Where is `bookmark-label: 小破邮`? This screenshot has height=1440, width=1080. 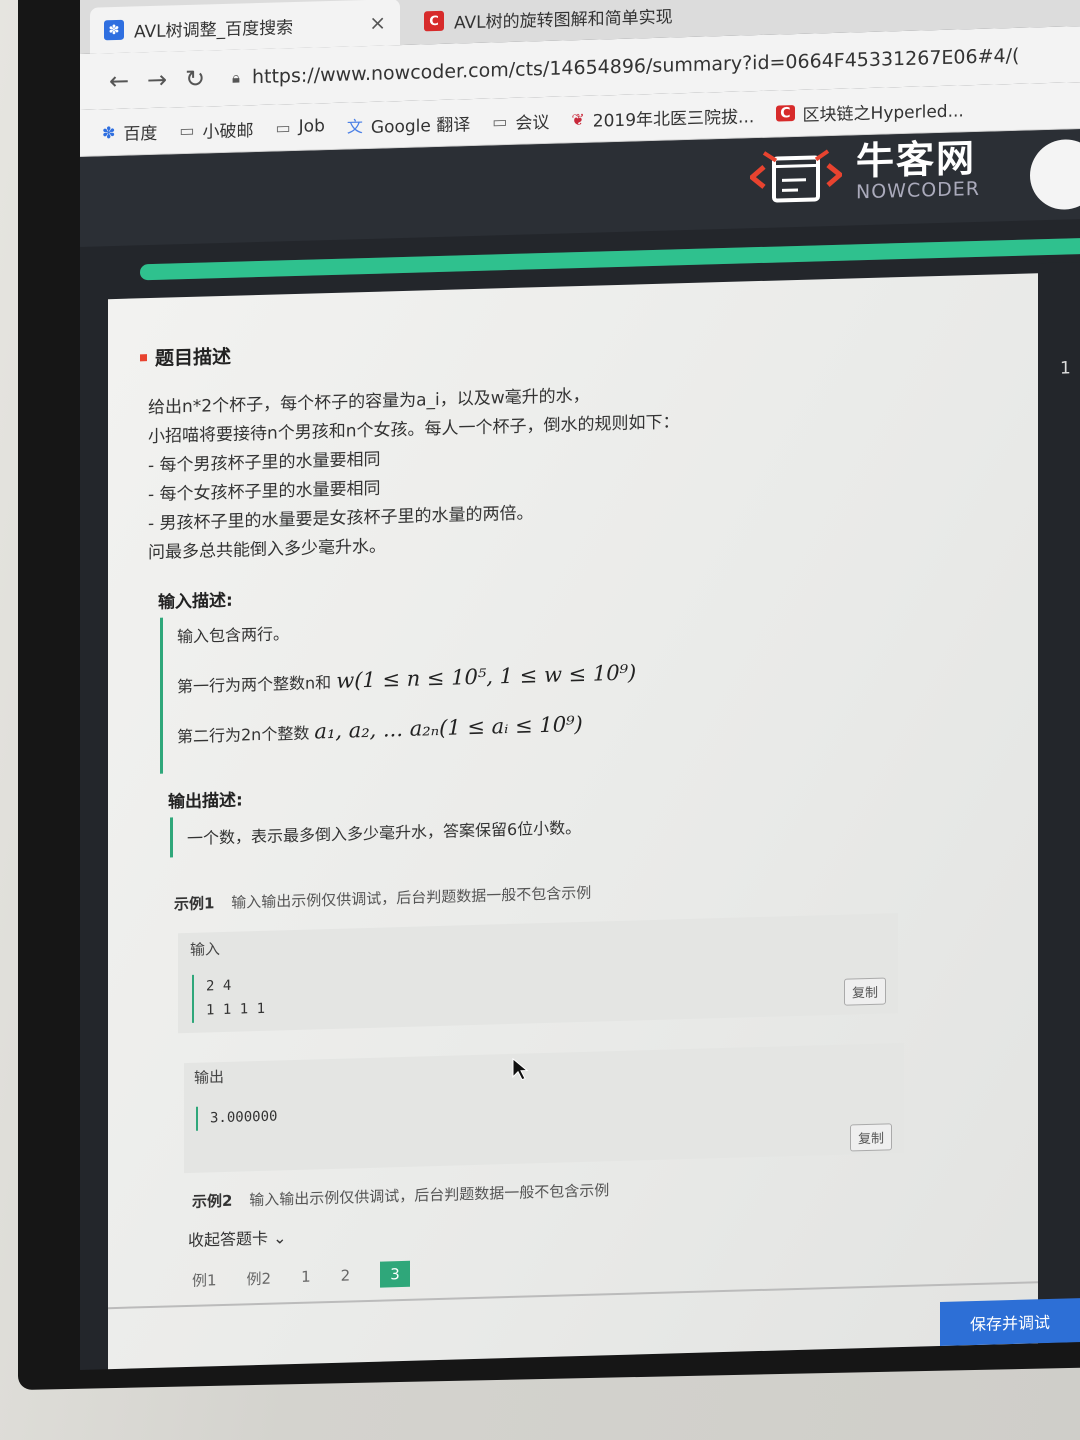
bookmark-label: 小破邮 is located at coordinates (228, 131).